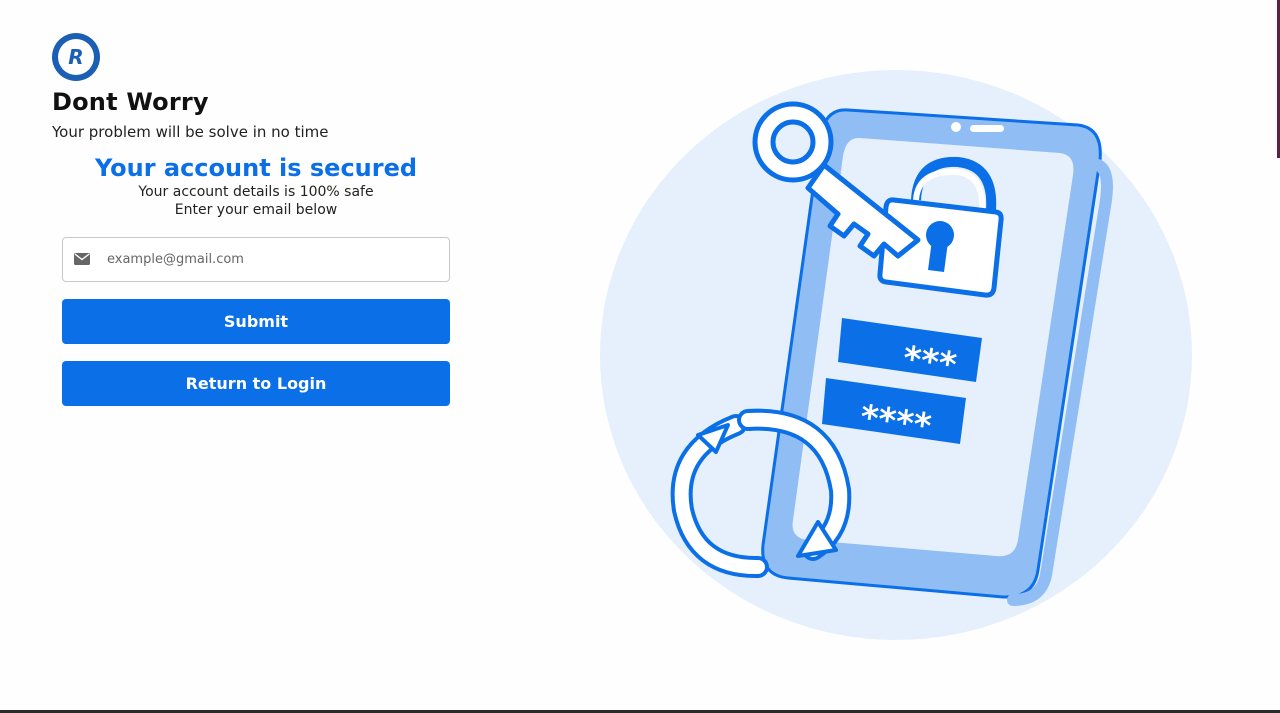 The width and height of the screenshot is (1280, 713). I want to click on return-to-login-button: Return to Login, so click(256, 383).